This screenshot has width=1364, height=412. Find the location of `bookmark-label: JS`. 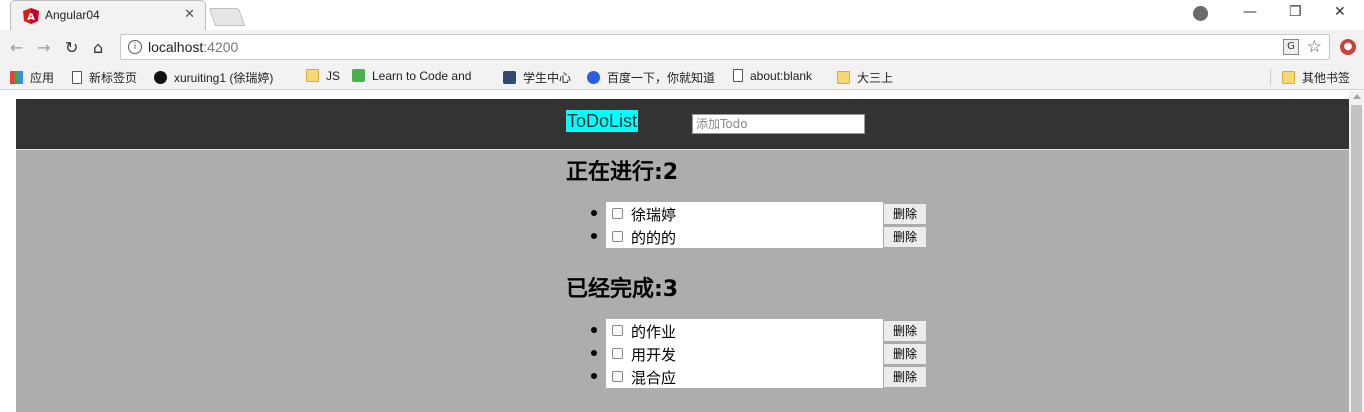

bookmark-label: JS is located at coordinates (333, 76).